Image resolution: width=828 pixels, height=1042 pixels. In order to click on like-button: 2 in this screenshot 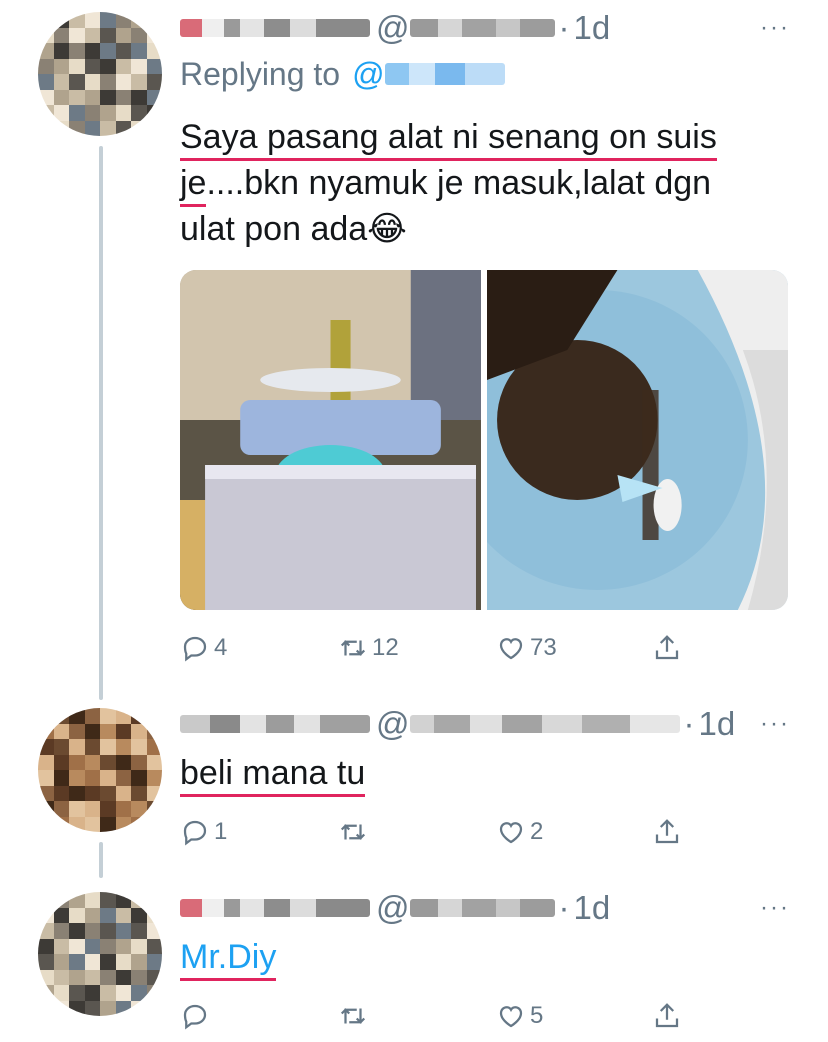, I will do `click(519, 832)`.